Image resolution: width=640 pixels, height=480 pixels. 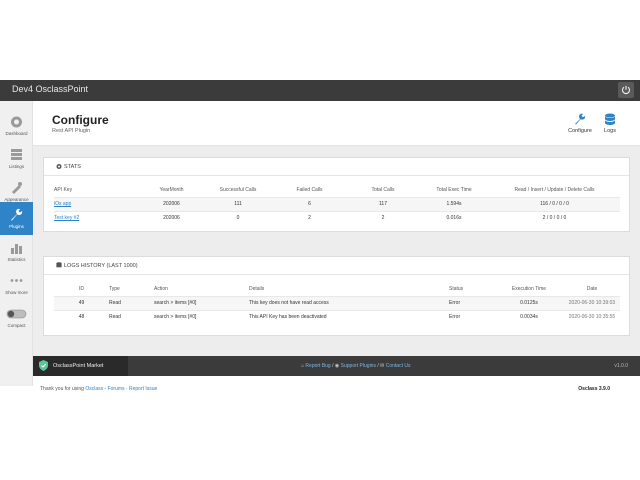 I want to click on eye-icon: ◉, so click(x=337, y=366).